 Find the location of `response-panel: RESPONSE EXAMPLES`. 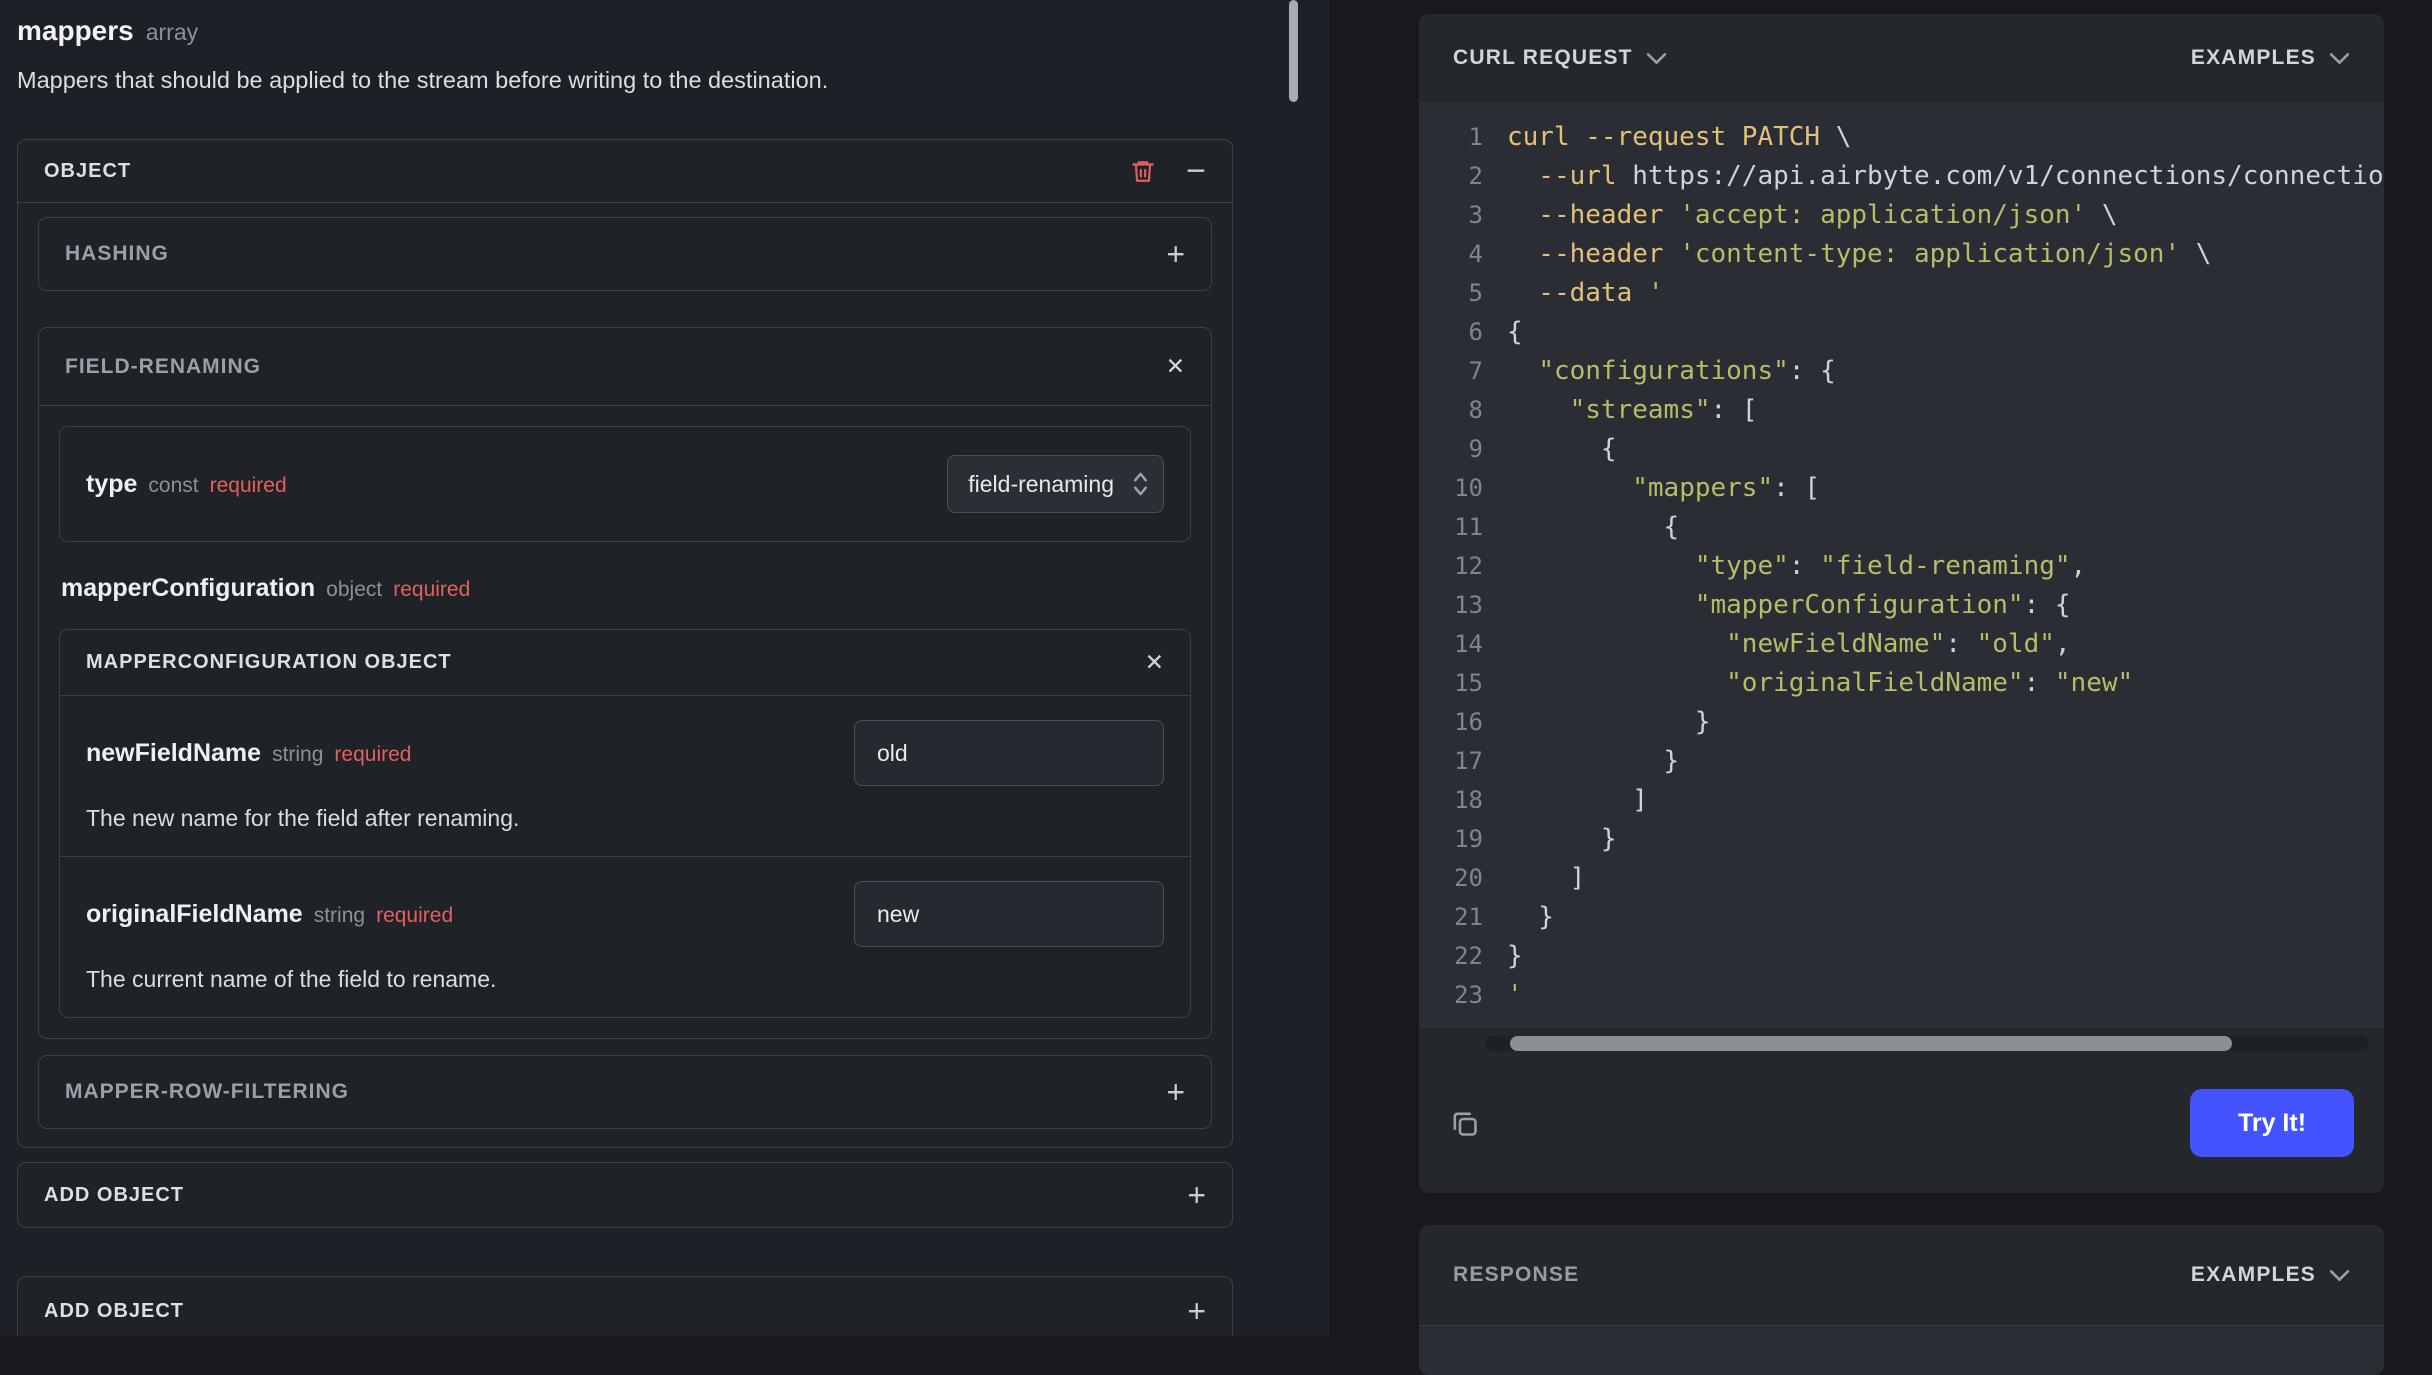

response-panel: RESPONSE EXAMPLES is located at coordinates (1901, 1300).